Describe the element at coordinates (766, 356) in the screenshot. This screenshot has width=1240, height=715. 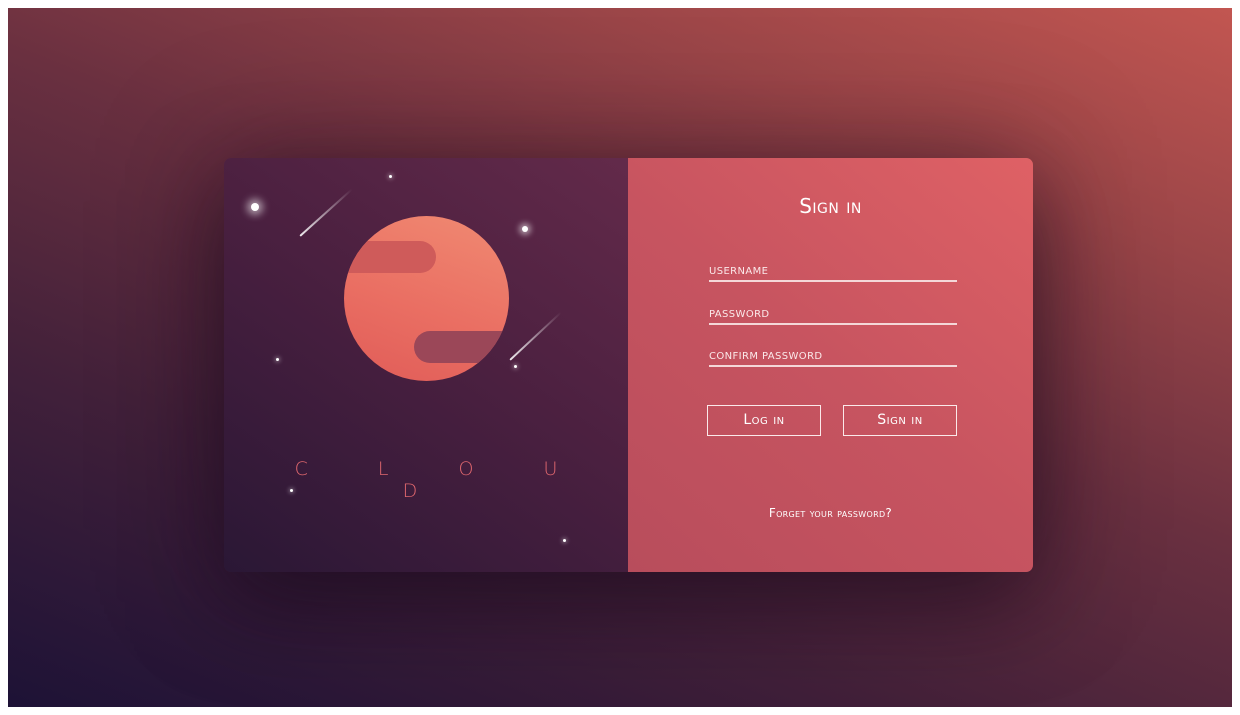
I see `confirm-password-label: CONFIRM PASSWORD` at that location.